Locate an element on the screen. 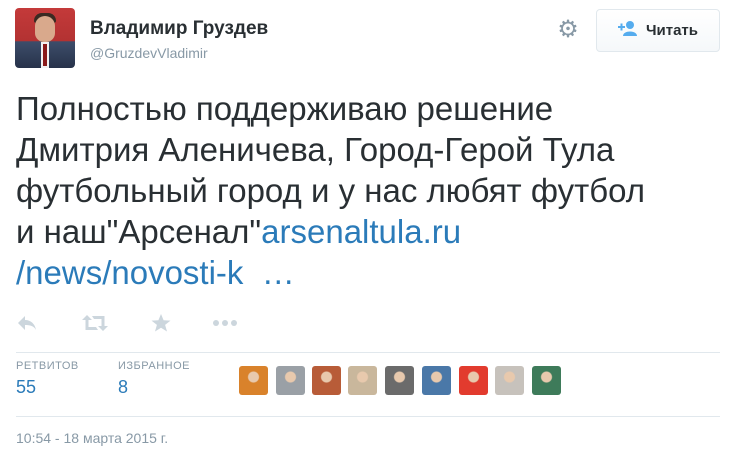 This screenshot has width=730, height=455. avatar is located at coordinates (45, 38).